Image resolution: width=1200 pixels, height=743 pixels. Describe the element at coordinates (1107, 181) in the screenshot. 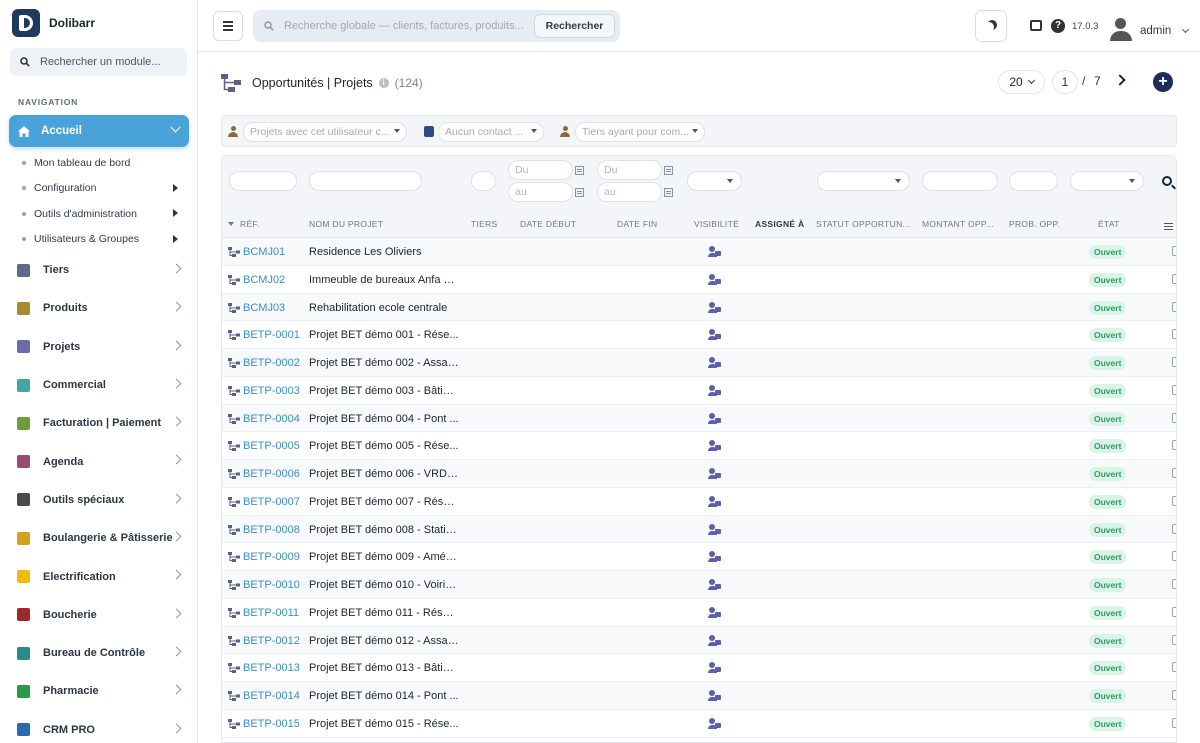

I see `state-filter-select` at that location.